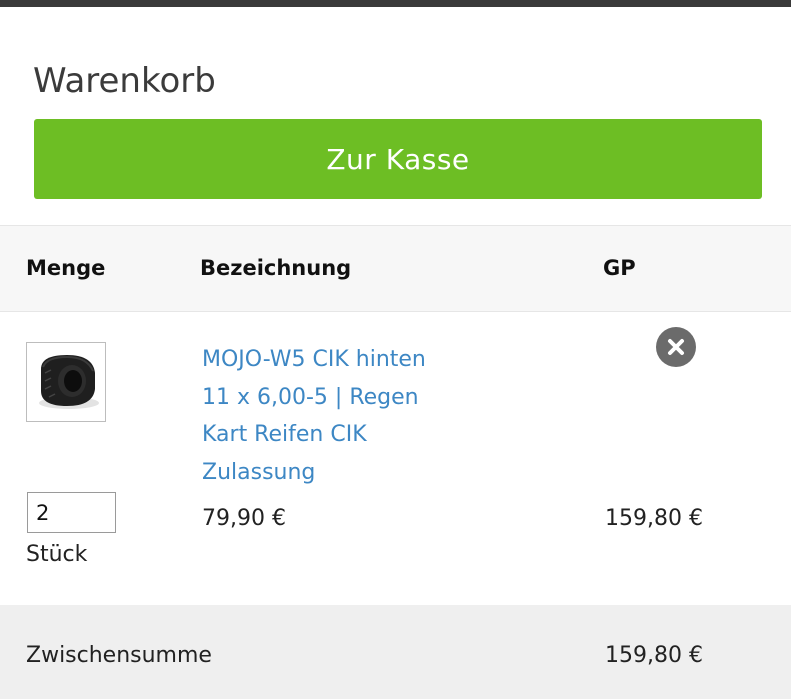  What do you see at coordinates (259, 472) in the screenshot?
I see `product-name-line: Zulassung` at bounding box center [259, 472].